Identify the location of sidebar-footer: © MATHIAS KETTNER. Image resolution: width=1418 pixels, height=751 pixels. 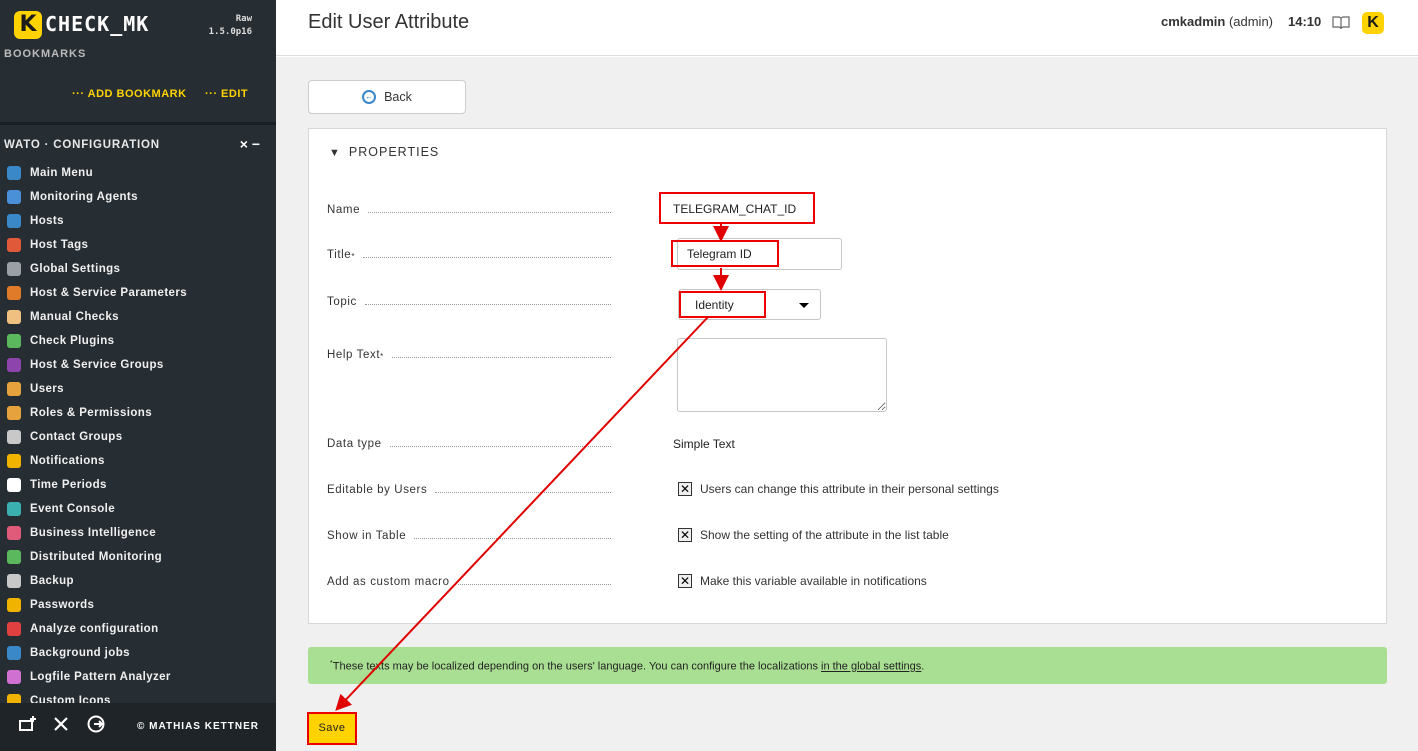
(138, 727).